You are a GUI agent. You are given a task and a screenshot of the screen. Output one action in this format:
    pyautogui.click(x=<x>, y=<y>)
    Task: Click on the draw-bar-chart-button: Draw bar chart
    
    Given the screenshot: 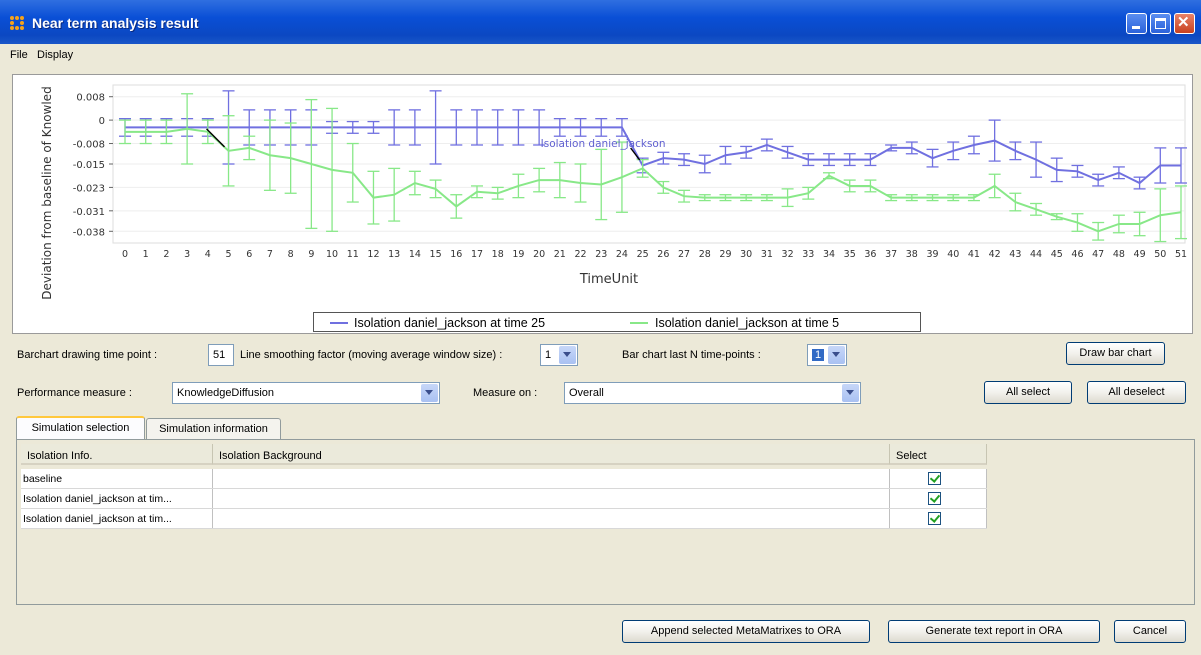 What is the action you would take?
    pyautogui.click(x=1115, y=353)
    